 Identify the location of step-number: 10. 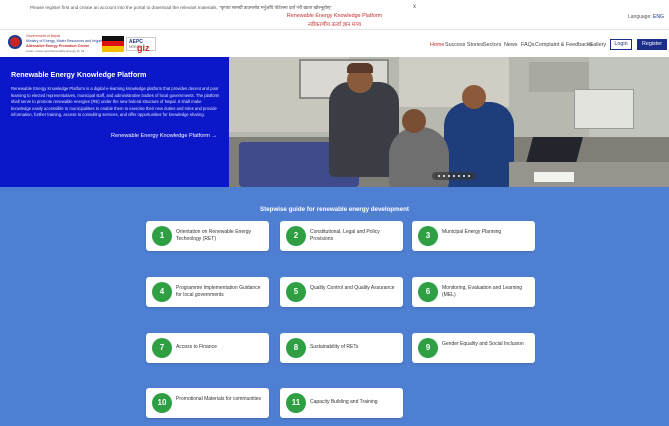
(162, 403).